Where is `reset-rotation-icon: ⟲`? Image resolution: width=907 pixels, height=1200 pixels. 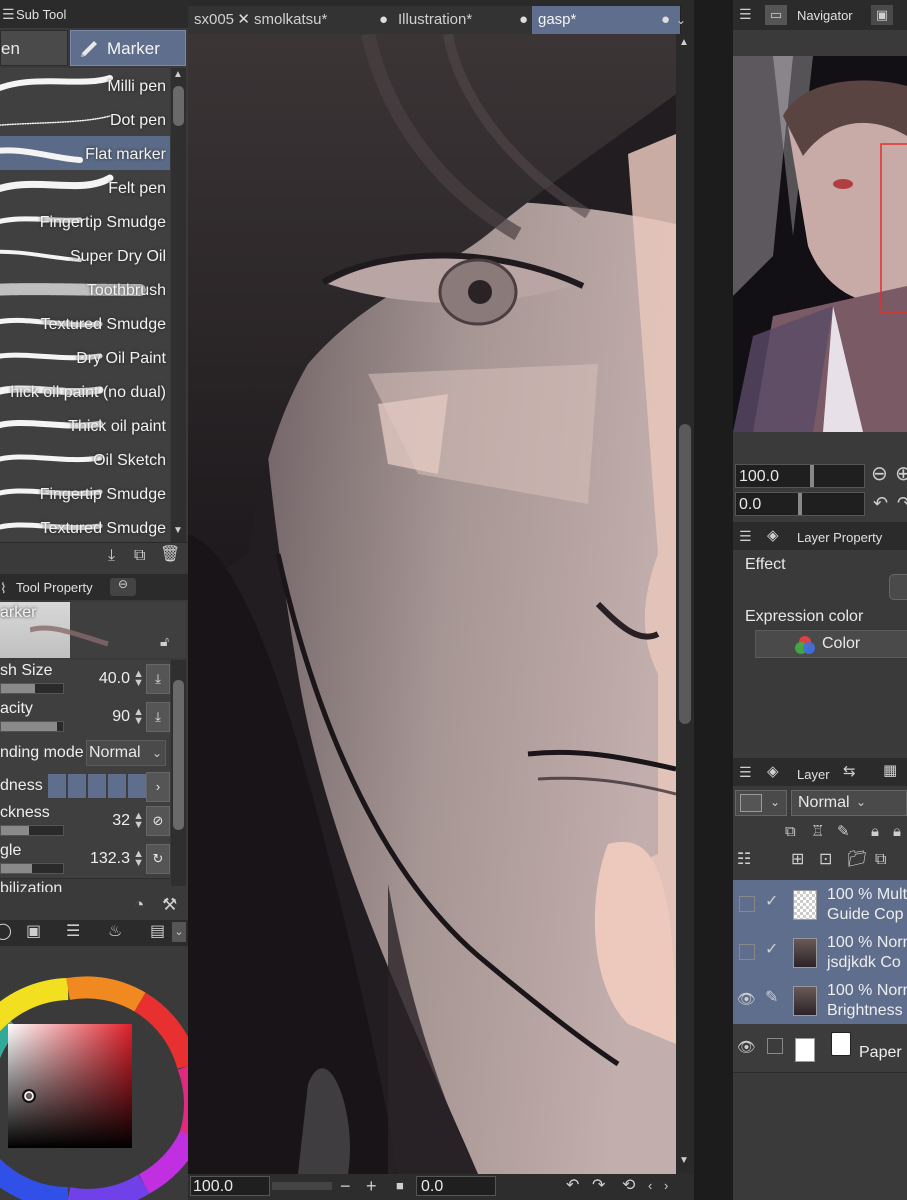
reset-rotation-icon: ⟲ is located at coordinates (628, 1186).